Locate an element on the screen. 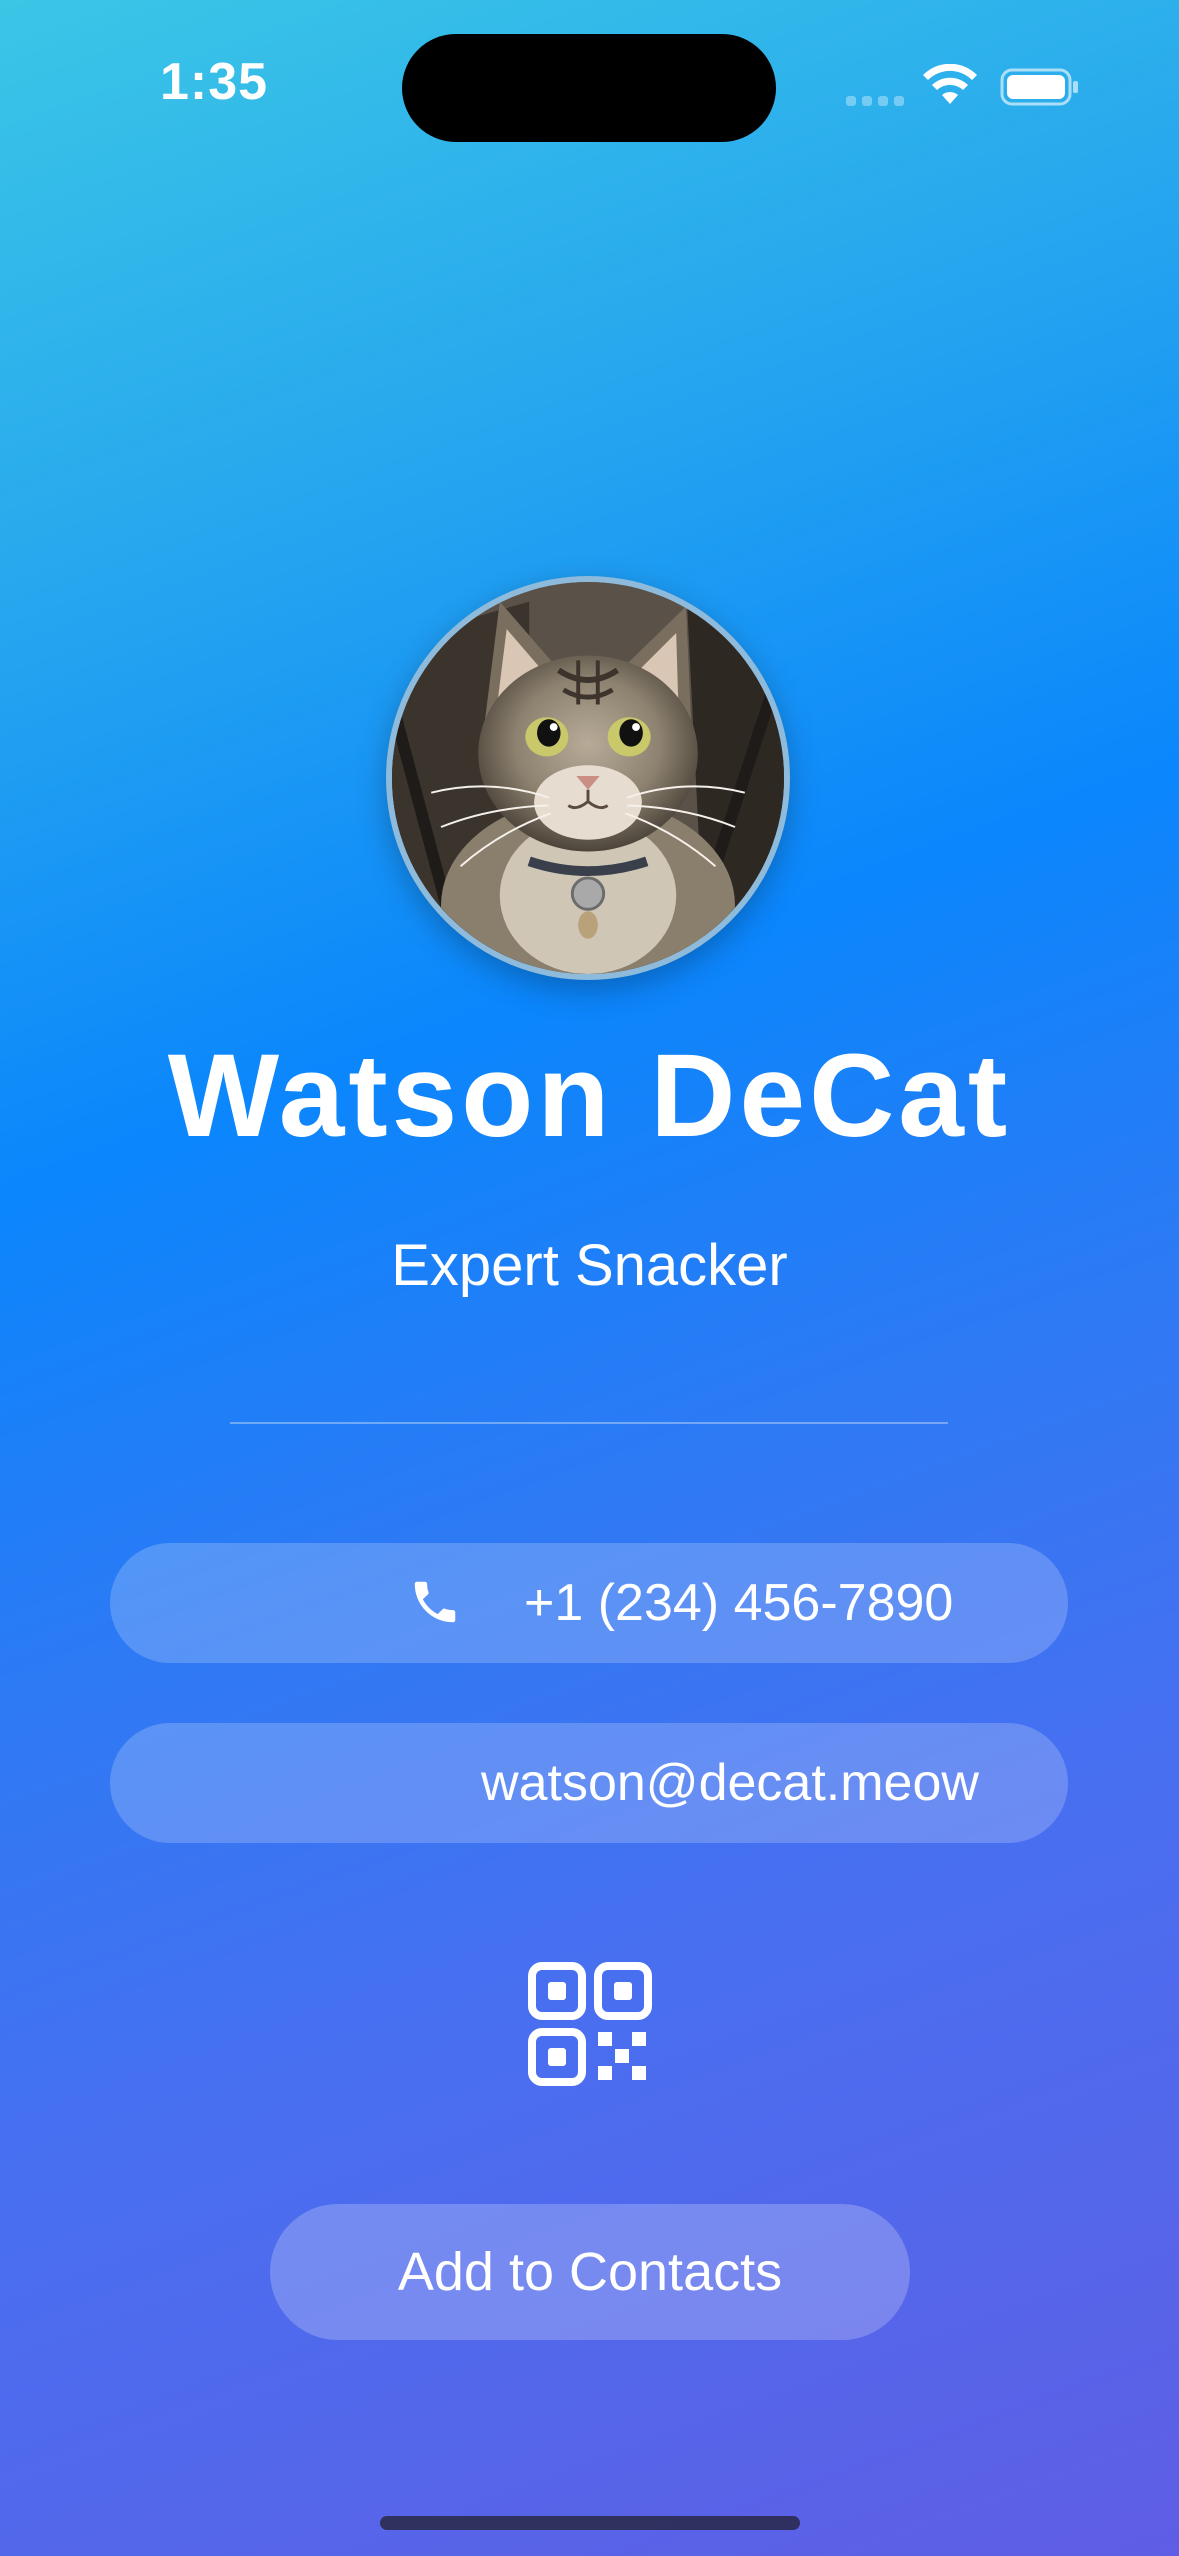 The height and width of the screenshot is (2556, 1179). status-time: 1:35 is located at coordinates (214, 82).